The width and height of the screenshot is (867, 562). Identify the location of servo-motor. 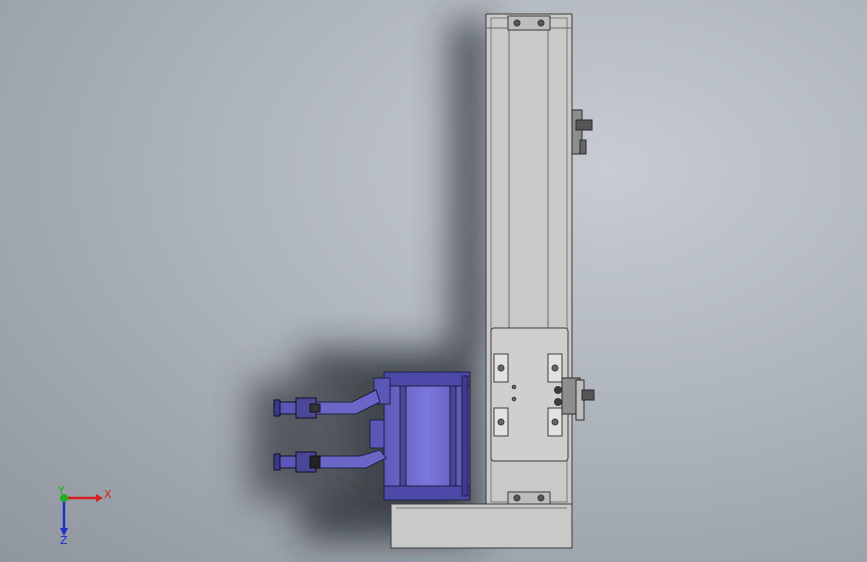
(420, 436).